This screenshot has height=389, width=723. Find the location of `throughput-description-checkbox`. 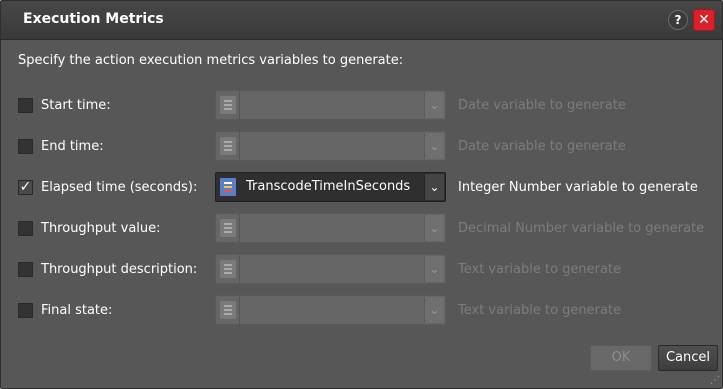

throughput-description-checkbox is located at coordinates (25, 269).